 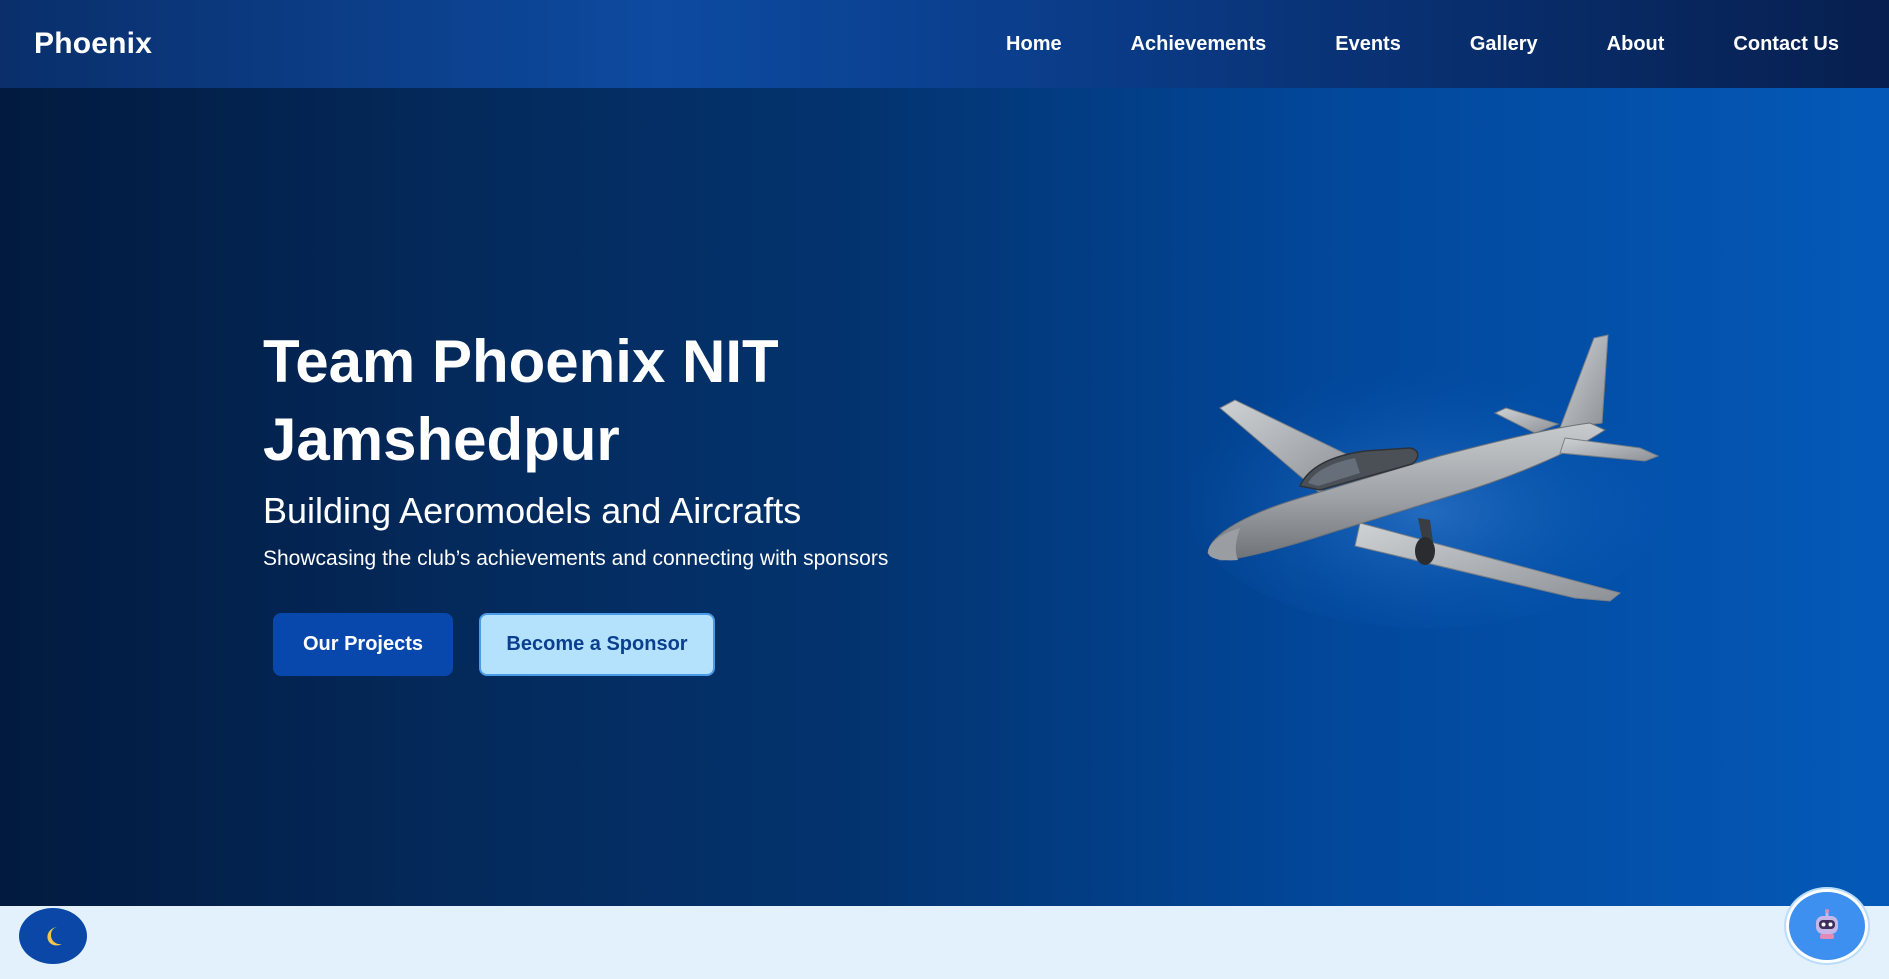 I want to click on become-sponsor-button: Become a Sponsor, so click(x=597, y=644).